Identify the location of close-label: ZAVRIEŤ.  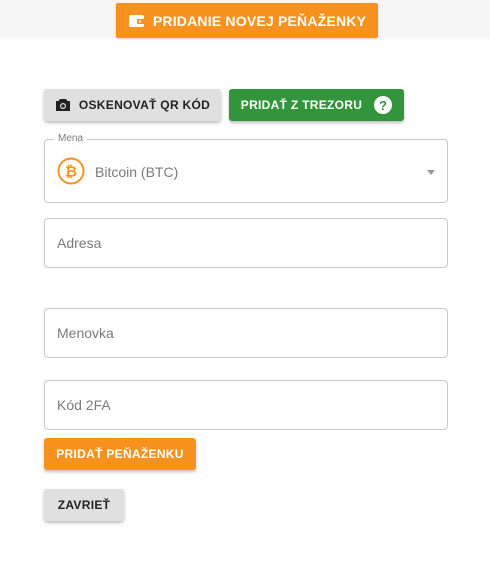
(84, 505).